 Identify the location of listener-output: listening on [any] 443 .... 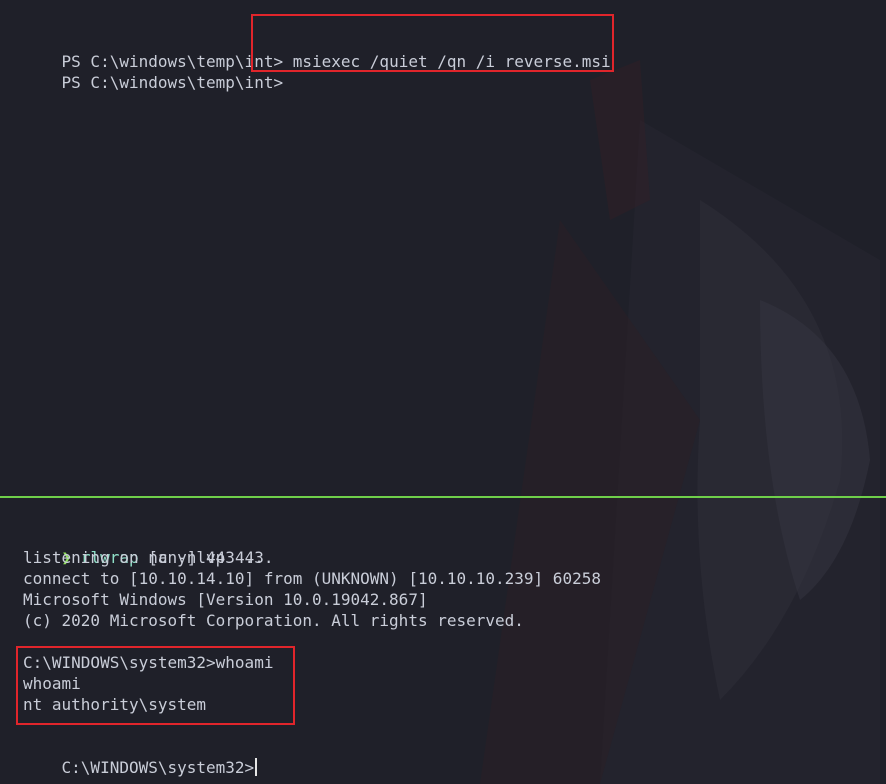
(148, 557).